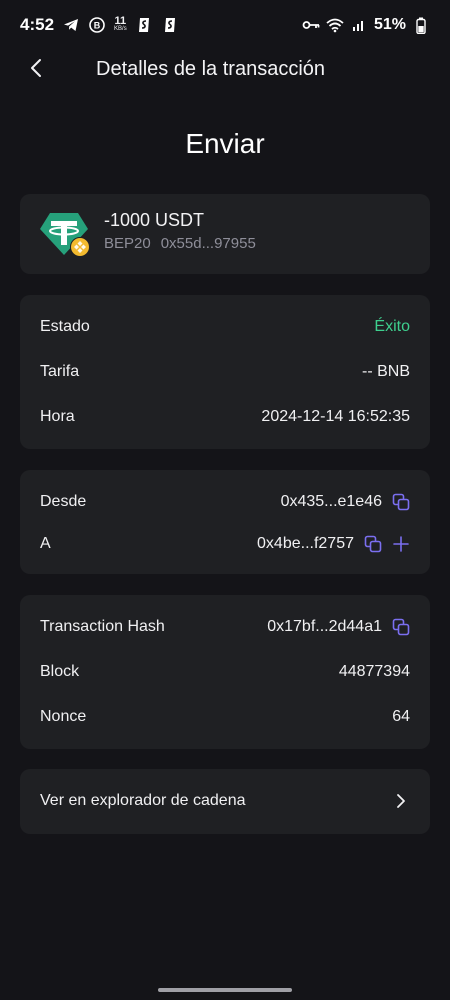 The width and height of the screenshot is (450, 1000). Describe the element at coordinates (225, 717) in the screenshot. I see `nonce-row: Nonce 64` at that location.